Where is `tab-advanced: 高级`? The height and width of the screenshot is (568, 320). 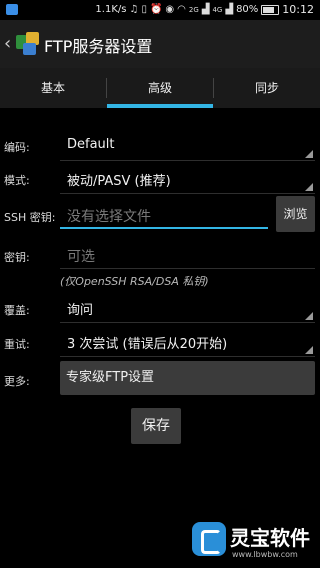 tab-advanced: 高级 is located at coordinates (160, 88).